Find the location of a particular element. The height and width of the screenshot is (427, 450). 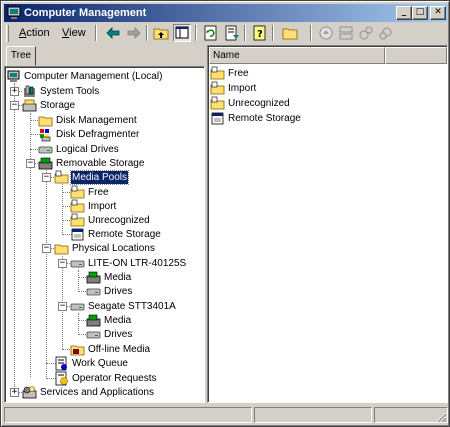

cleanup-button is located at coordinates (366, 33).